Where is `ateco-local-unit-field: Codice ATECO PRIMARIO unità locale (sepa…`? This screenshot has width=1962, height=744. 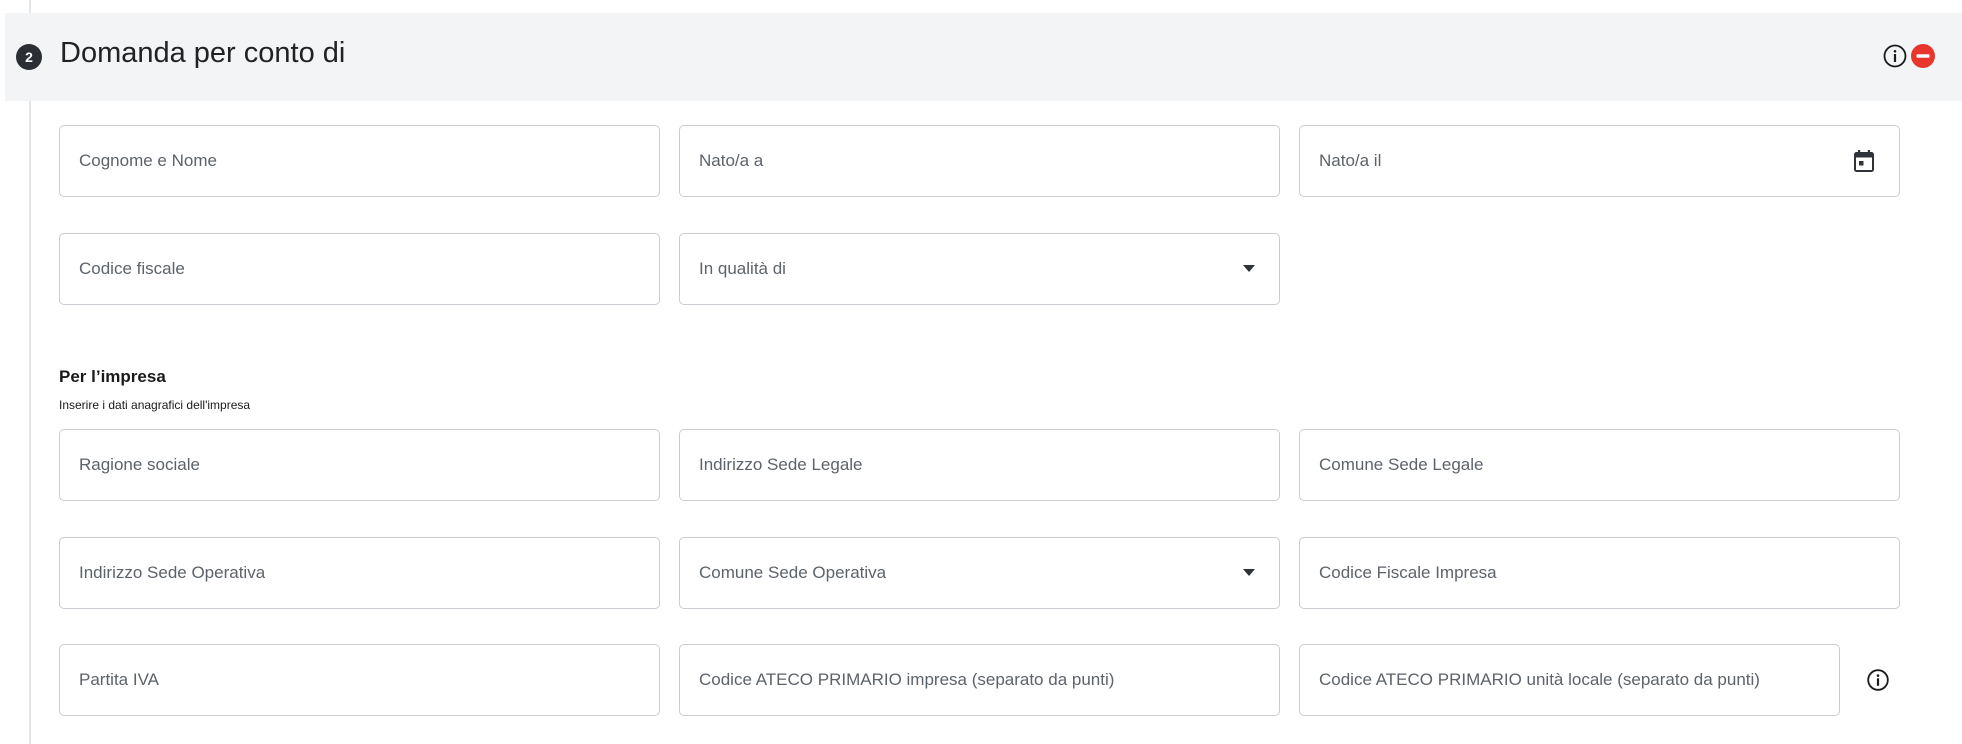 ateco-local-unit-field: Codice ATECO PRIMARIO unità locale (sepa… is located at coordinates (1569, 680).